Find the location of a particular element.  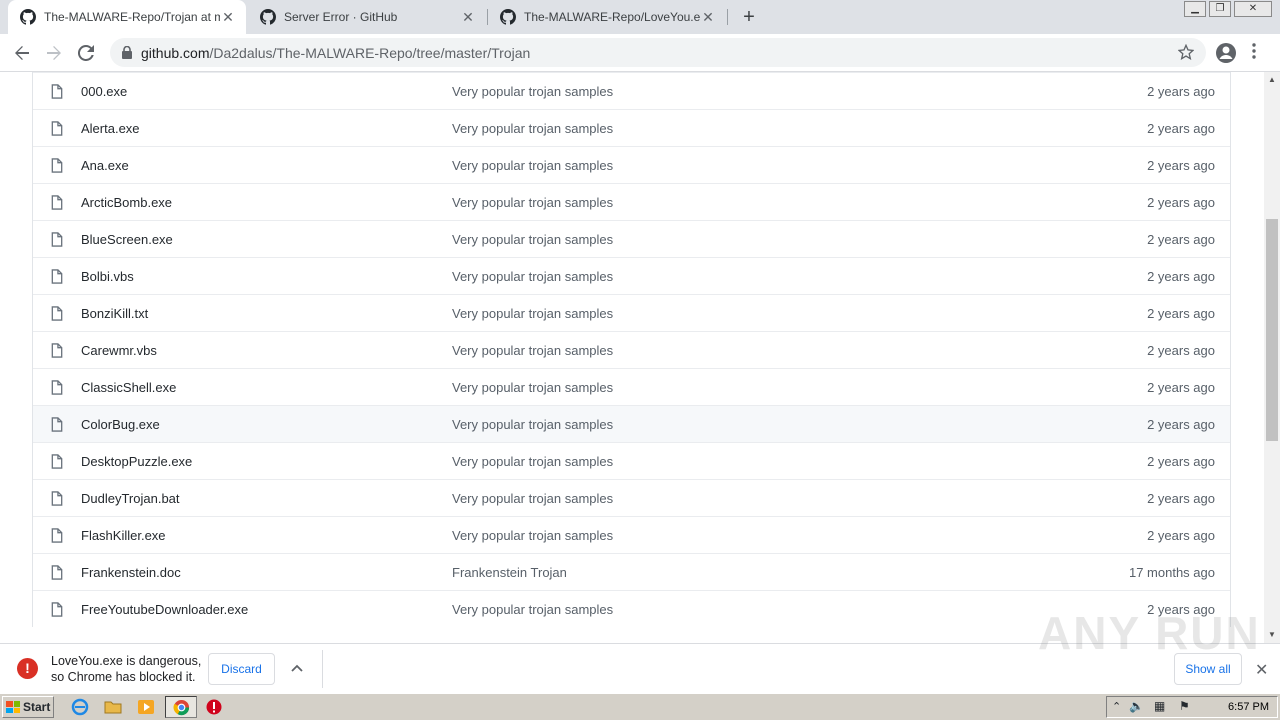

media-player-icon is located at coordinates (146, 707).